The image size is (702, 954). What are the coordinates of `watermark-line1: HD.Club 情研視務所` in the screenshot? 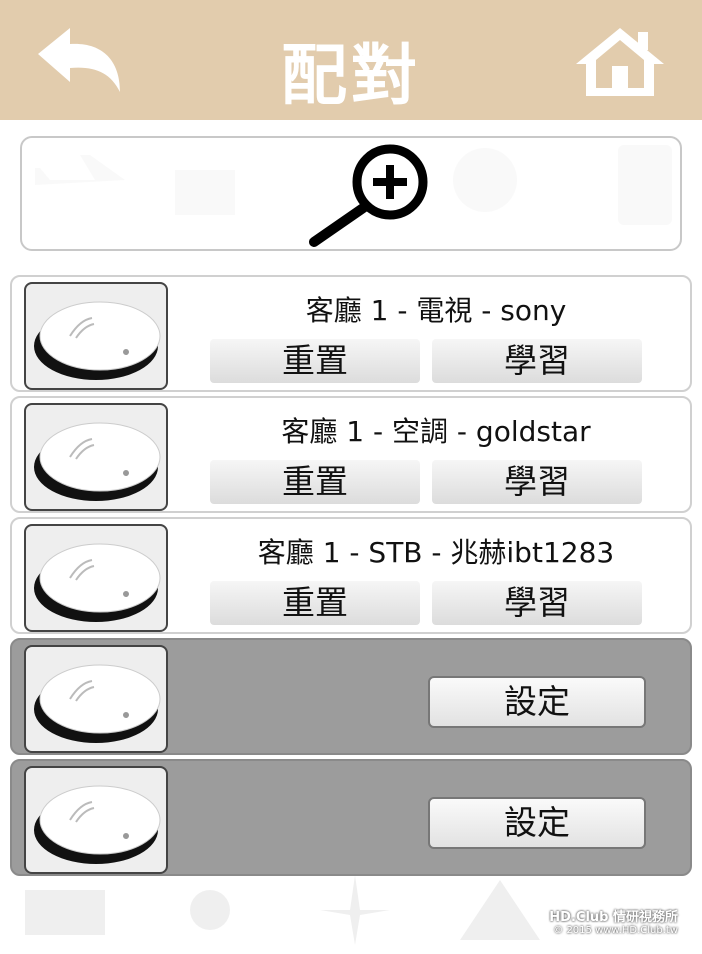 It's located at (613, 917).